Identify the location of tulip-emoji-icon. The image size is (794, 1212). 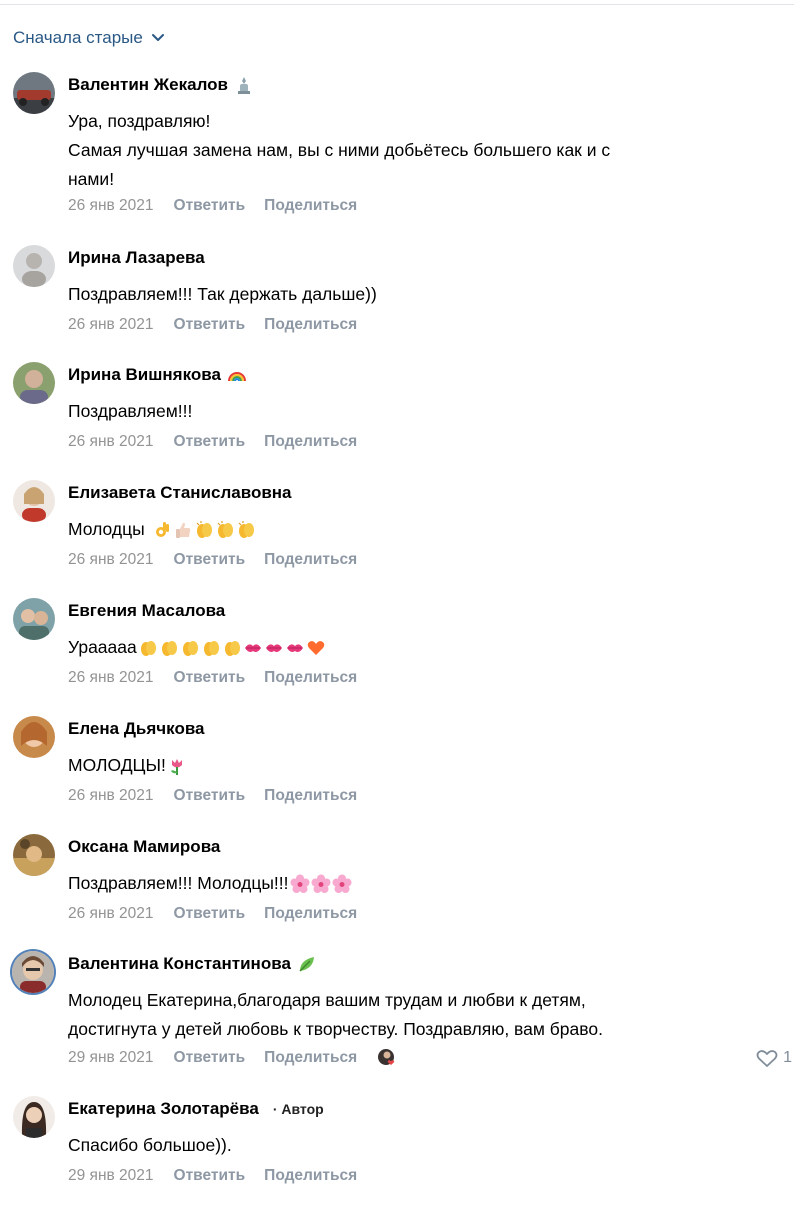
(177, 766).